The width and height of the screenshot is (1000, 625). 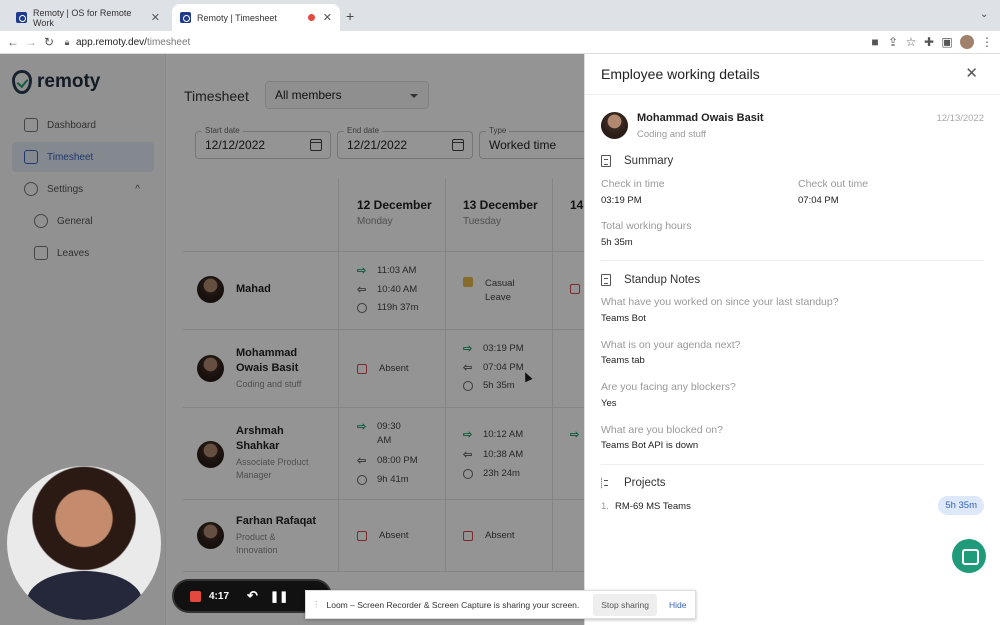 What do you see at coordinates (971, 73) in the screenshot?
I see `close-icon: ✕` at bounding box center [971, 73].